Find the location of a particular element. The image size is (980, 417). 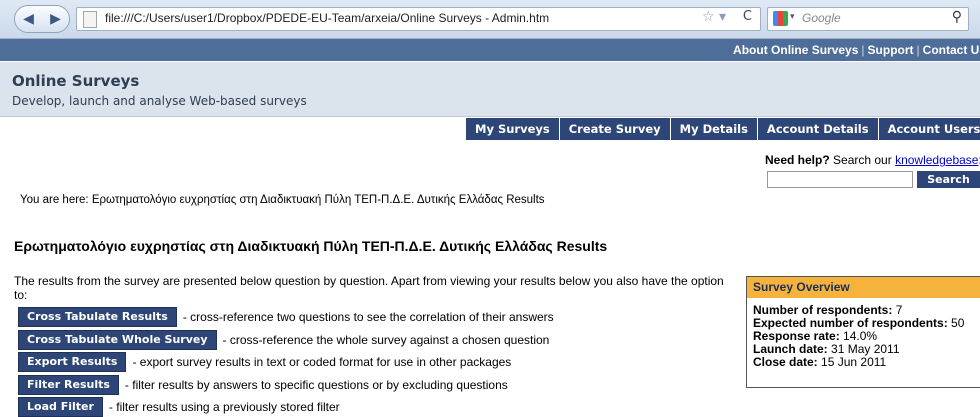

tab-account-details: Account Details is located at coordinates (817, 129).